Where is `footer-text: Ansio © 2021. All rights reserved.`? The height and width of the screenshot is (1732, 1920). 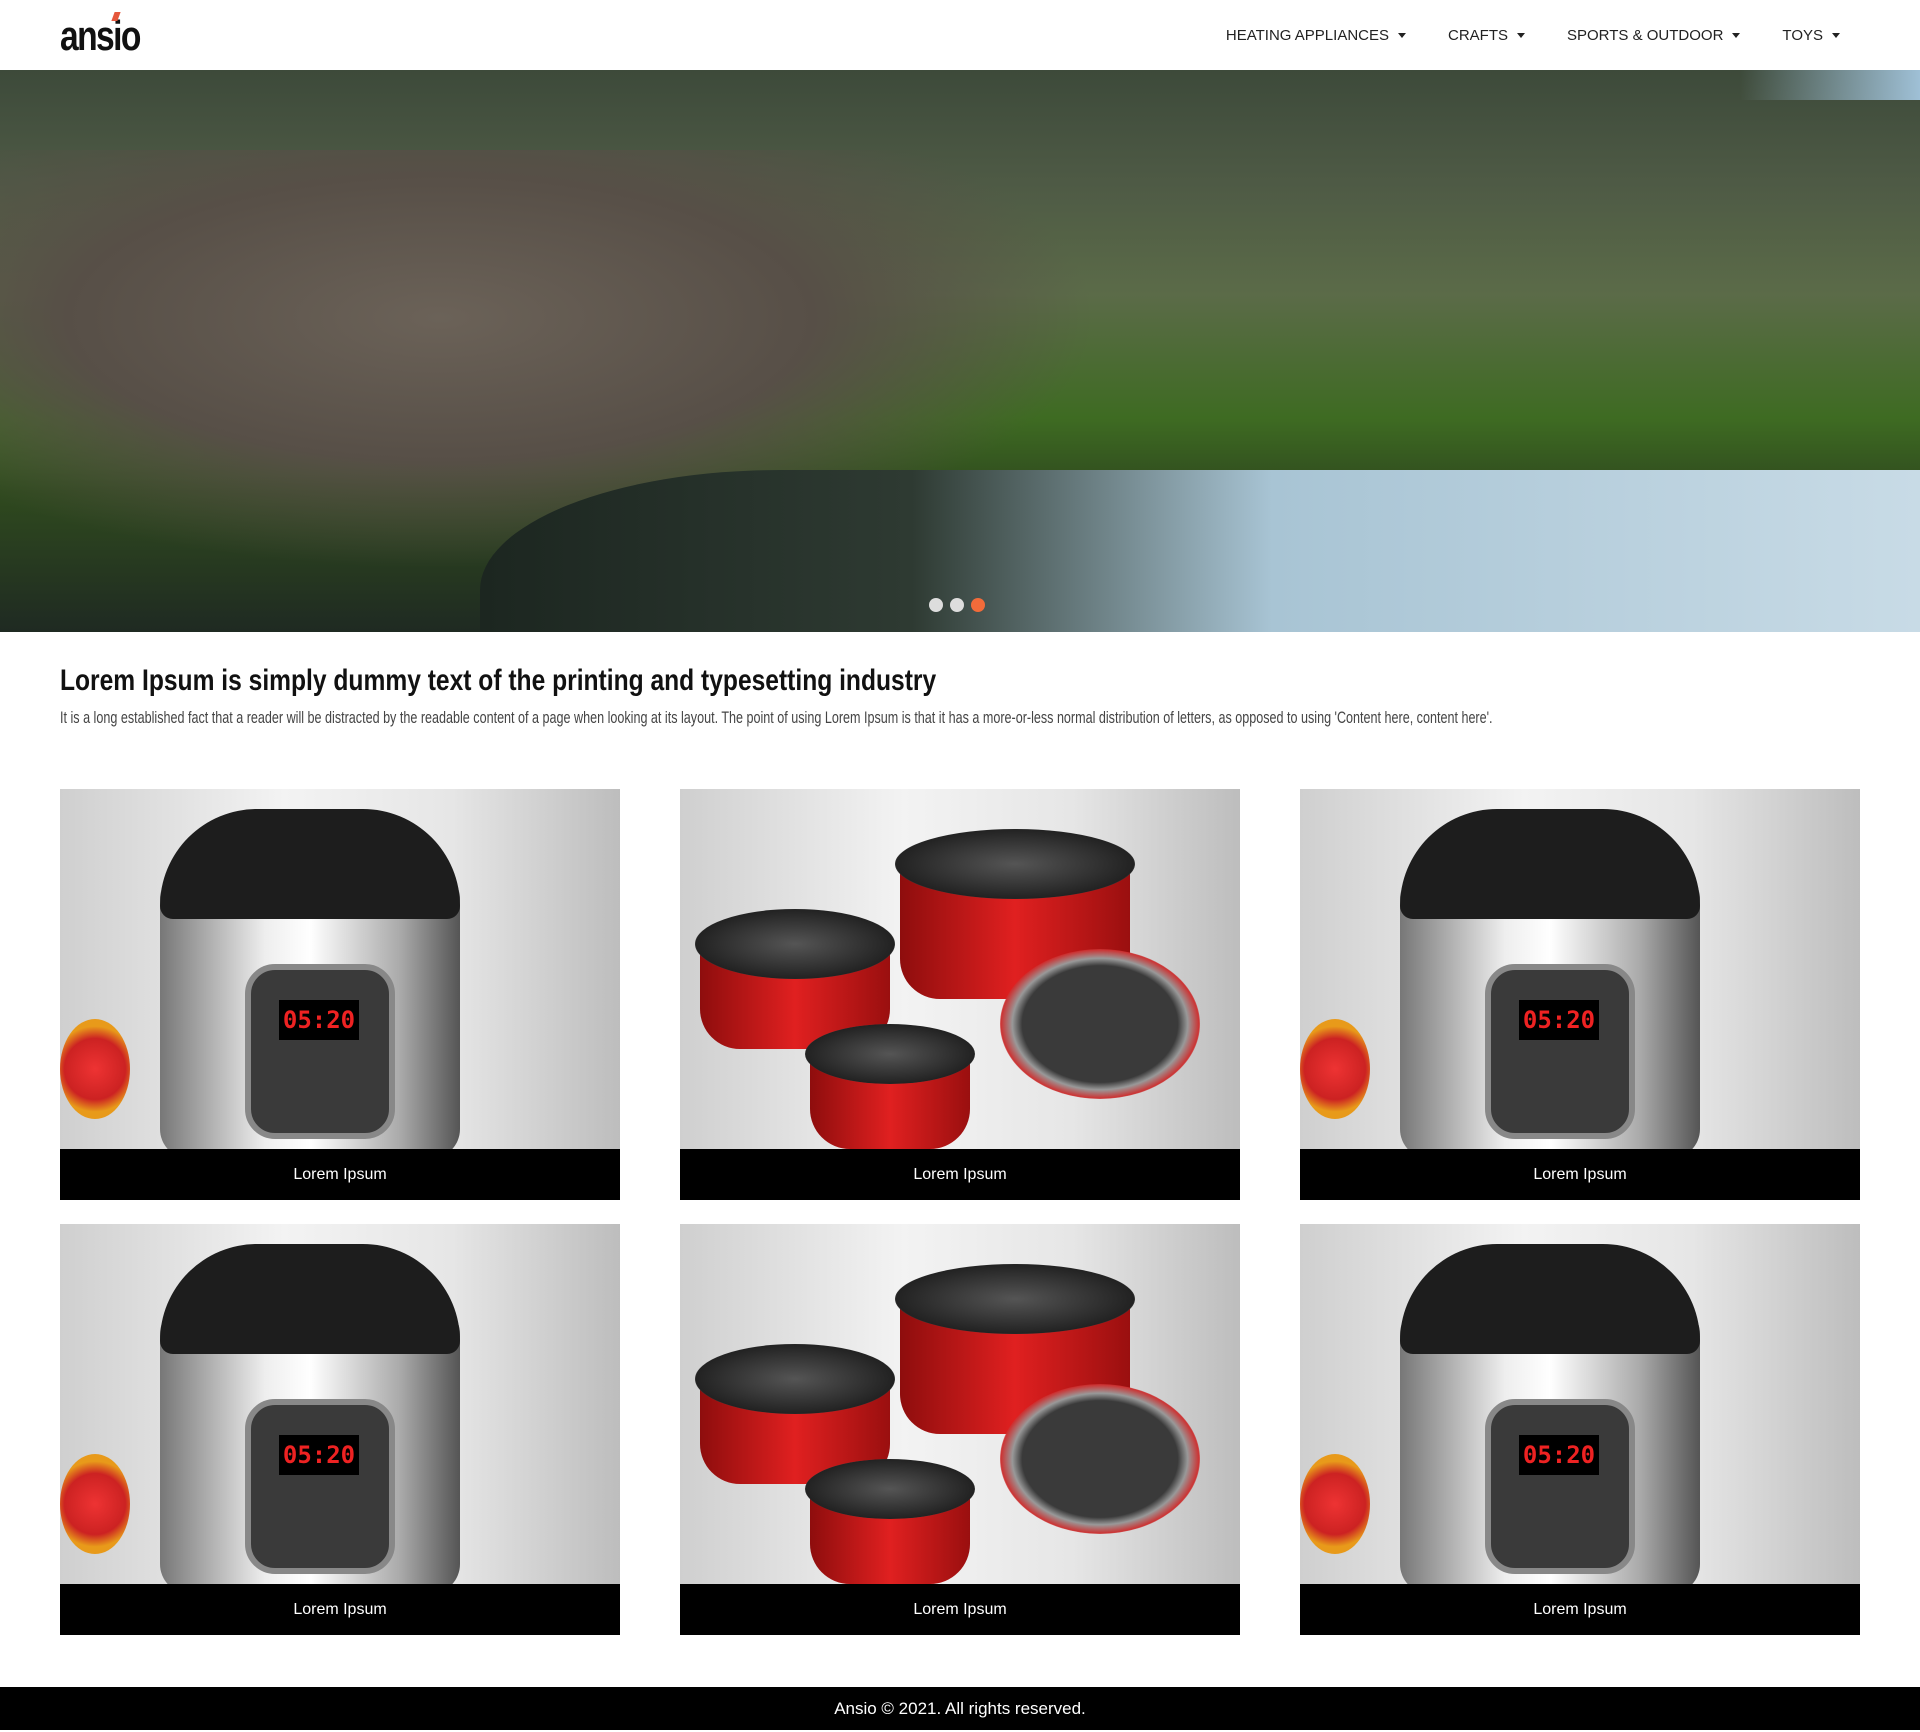 footer-text: Ansio © 2021. All rights reserved. is located at coordinates (960, 1708).